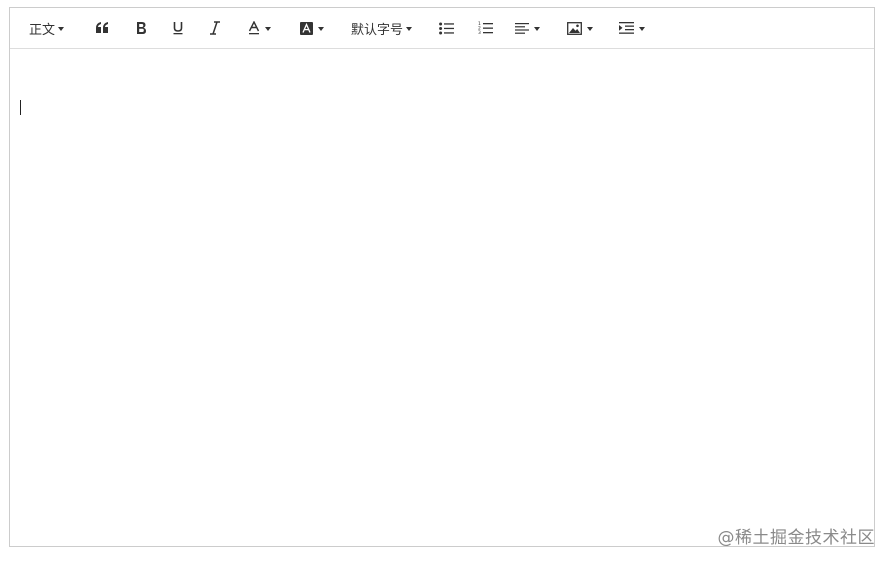 The width and height of the screenshot is (891, 564). I want to click on indent-icon, so click(626, 28).